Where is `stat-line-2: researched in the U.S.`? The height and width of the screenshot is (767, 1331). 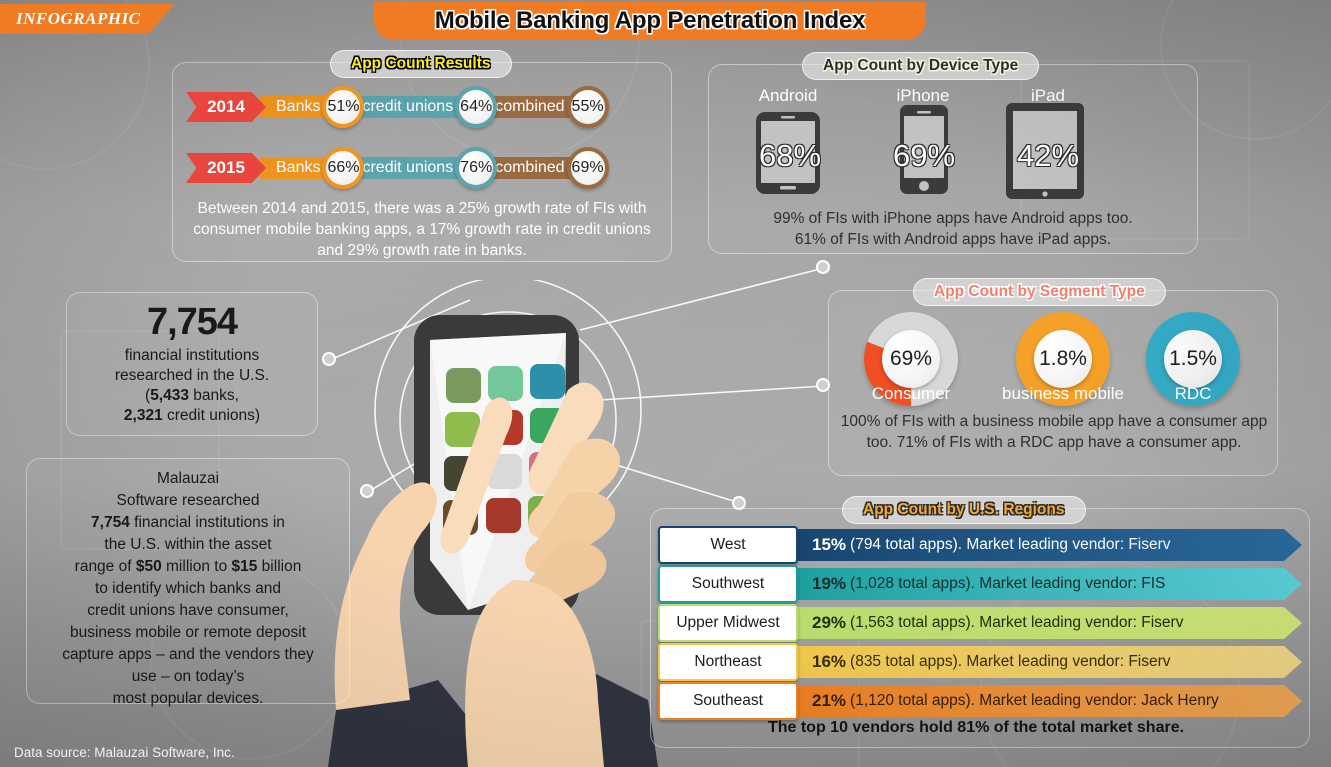 stat-line-2: researched in the U.S. is located at coordinates (192, 375).